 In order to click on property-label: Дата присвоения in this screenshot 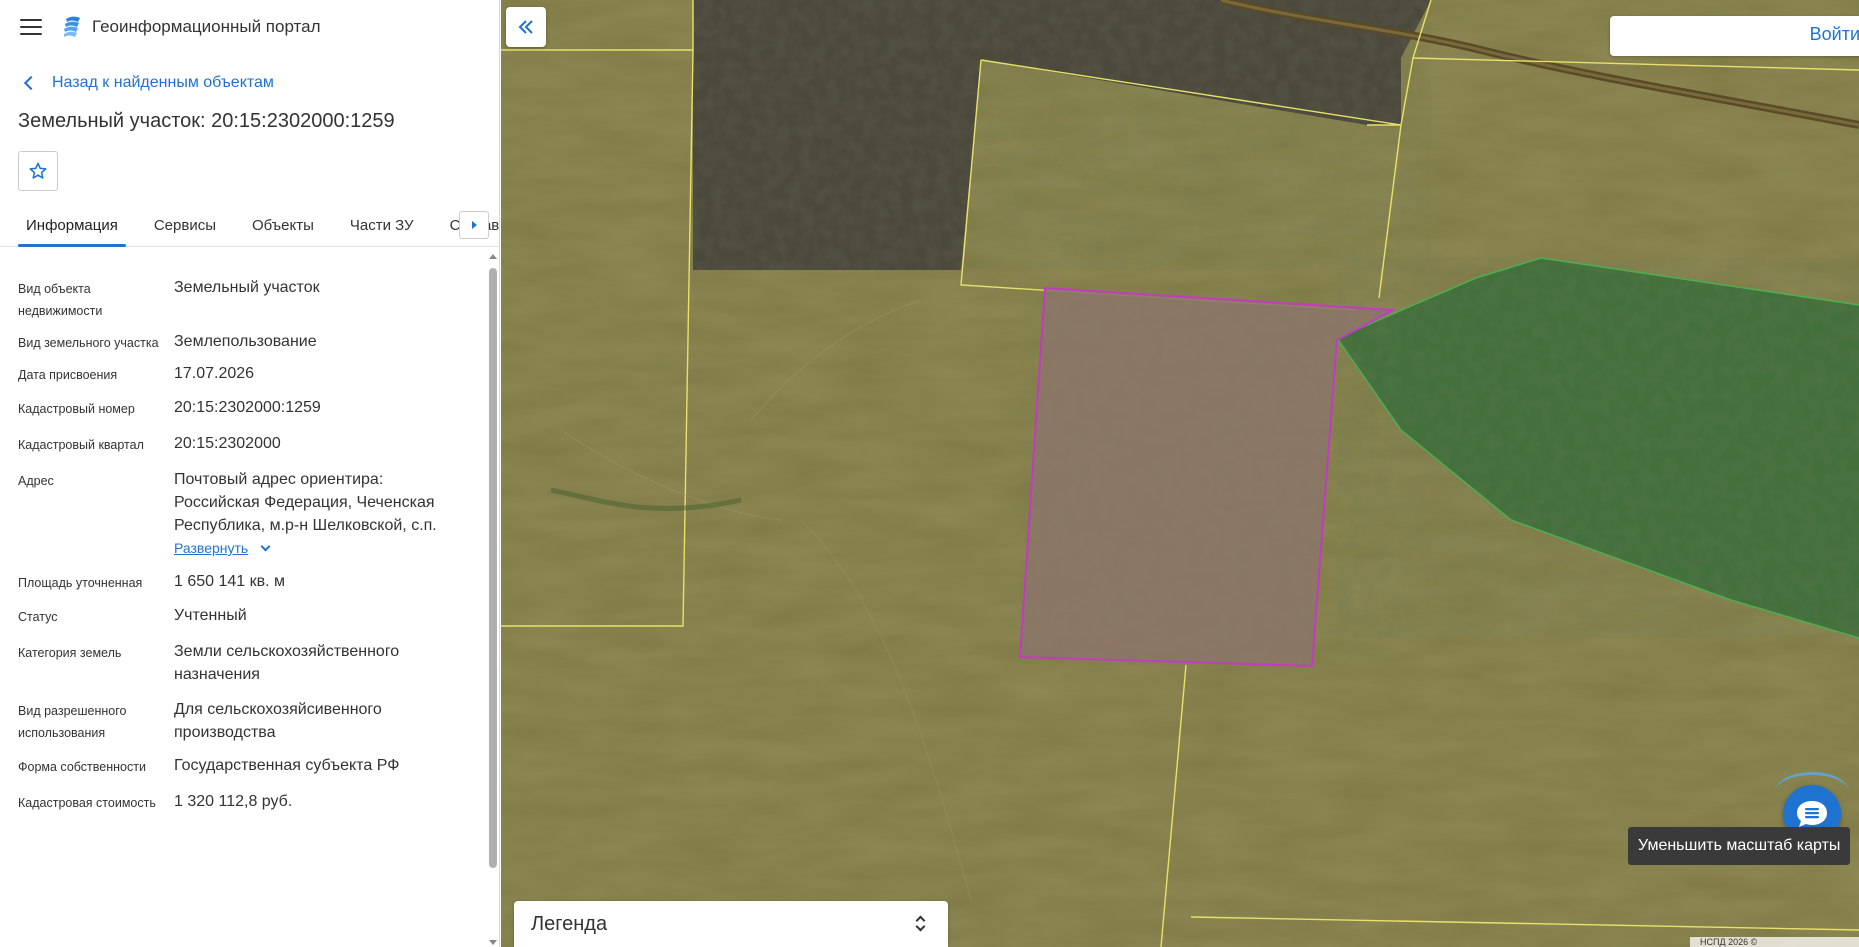, I will do `click(68, 375)`.